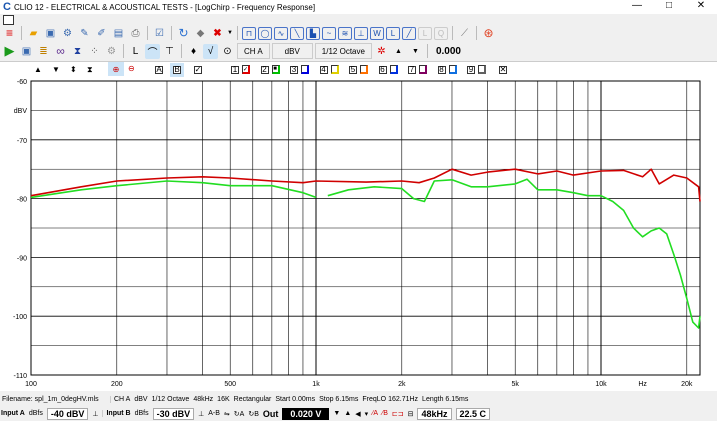 Image resolution: width=717 pixels, height=421 pixels. I want to click on meter-icon: ⊥, so click(361, 33).